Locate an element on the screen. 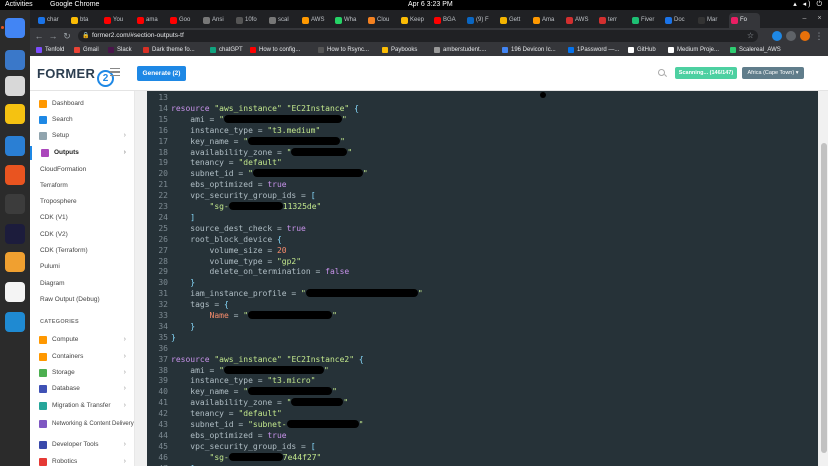  bookmark-item: Scalereal_AWS is located at coordinates (755, 50).